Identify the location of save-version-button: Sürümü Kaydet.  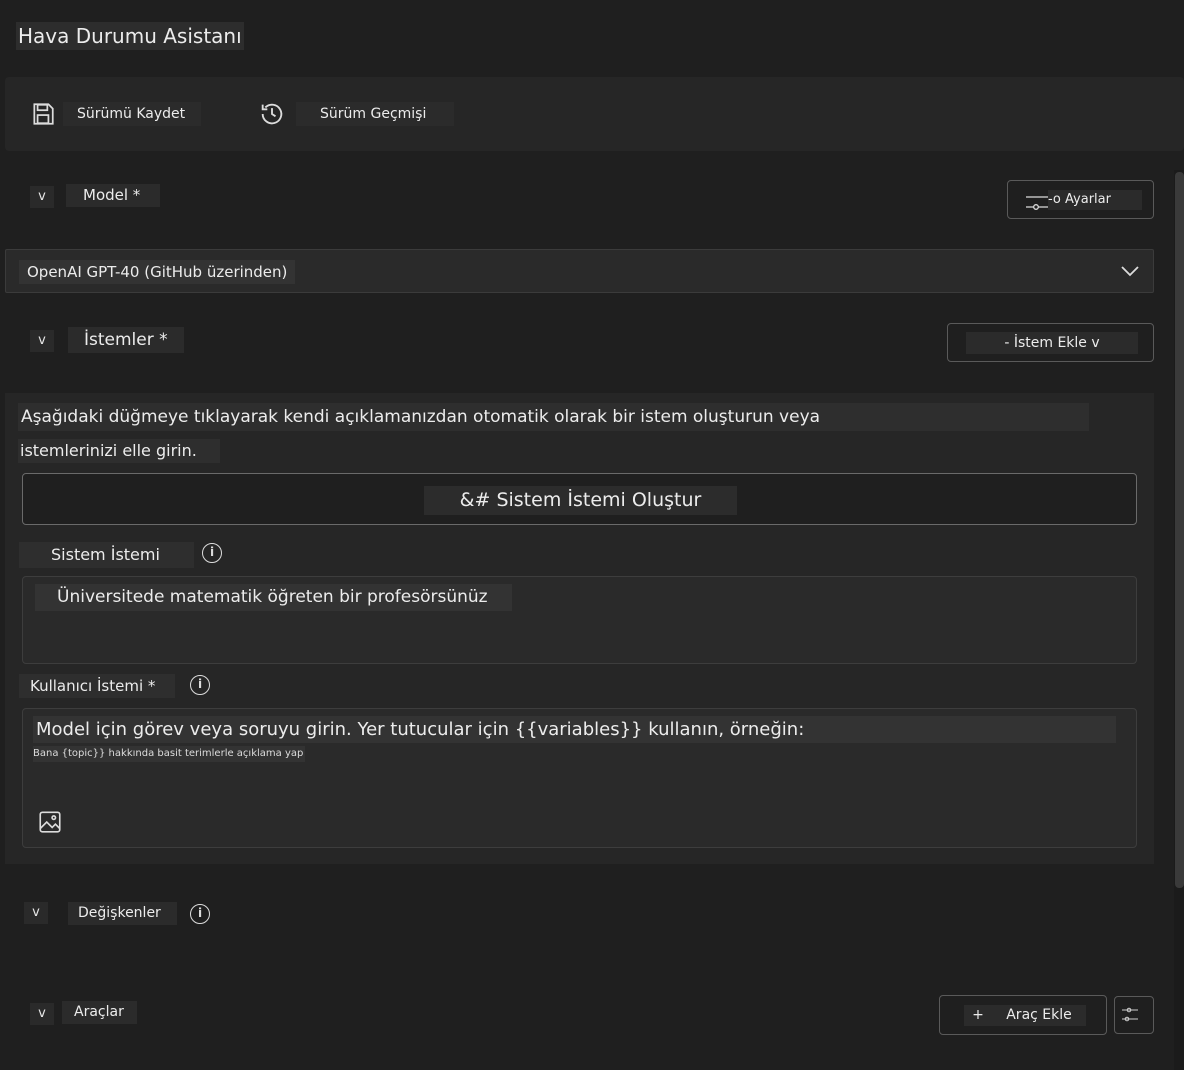
(116, 114).